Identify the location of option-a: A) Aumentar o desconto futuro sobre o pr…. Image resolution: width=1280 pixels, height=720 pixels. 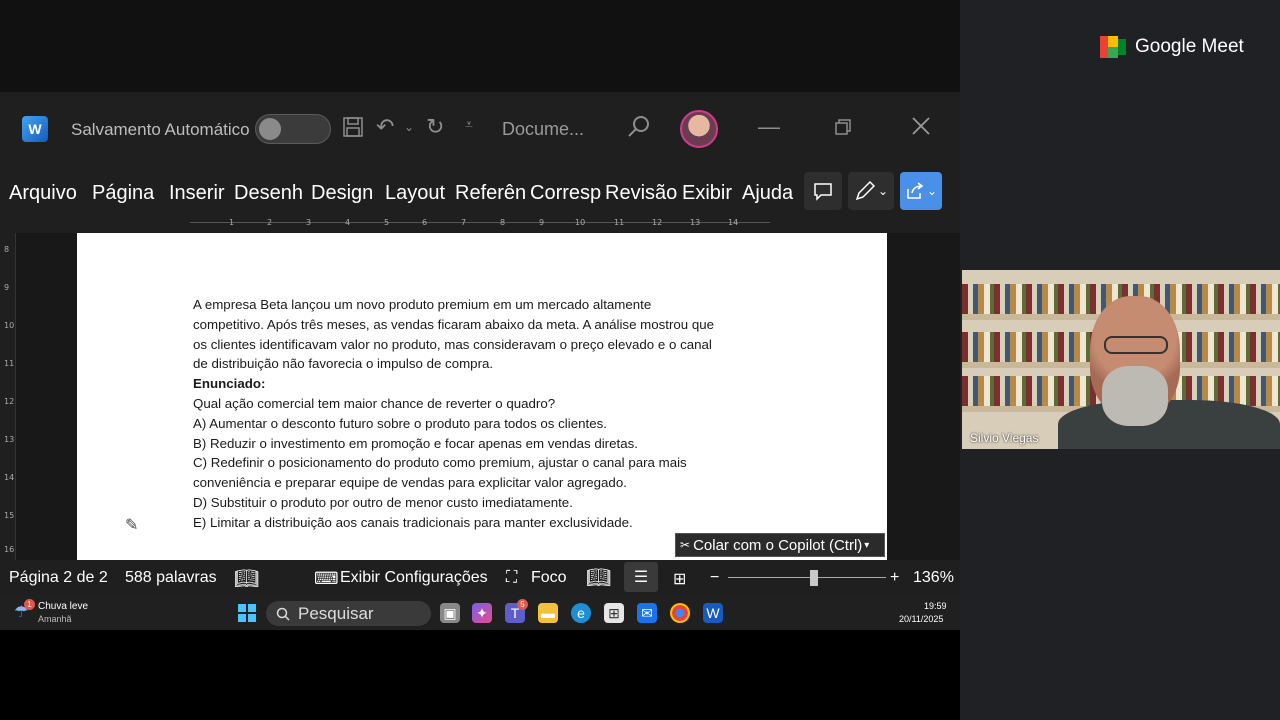
(400, 423).